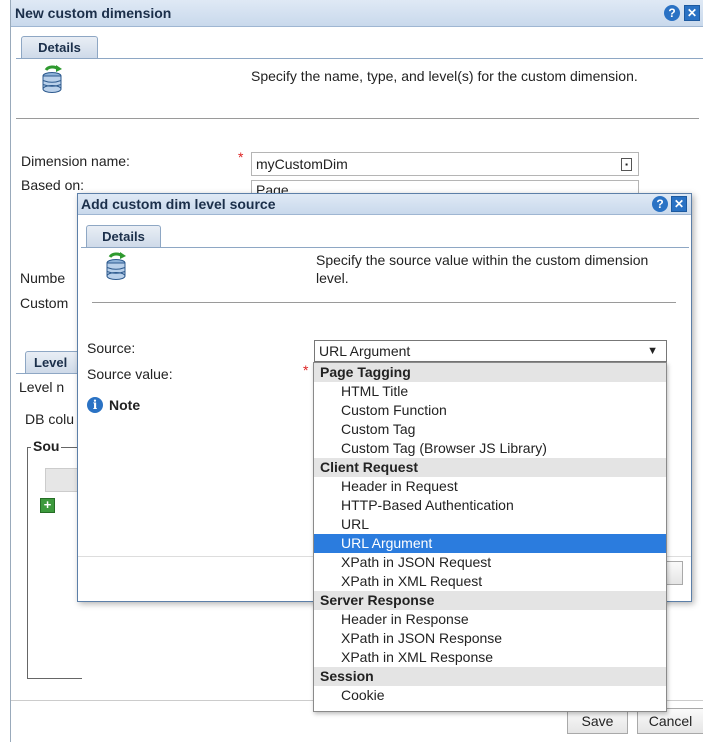 Image resolution: width=703 pixels, height=742 pixels. What do you see at coordinates (306, 370) in the screenshot?
I see `inner-required-marker: *` at bounding box center [306, 370].